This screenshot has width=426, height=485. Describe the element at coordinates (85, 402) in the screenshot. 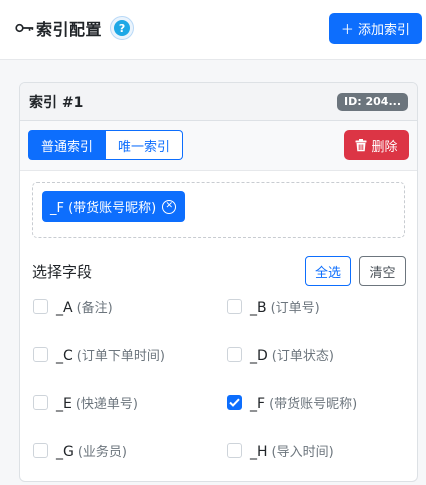

I see `field-option: _E (快递单号)` at that location.